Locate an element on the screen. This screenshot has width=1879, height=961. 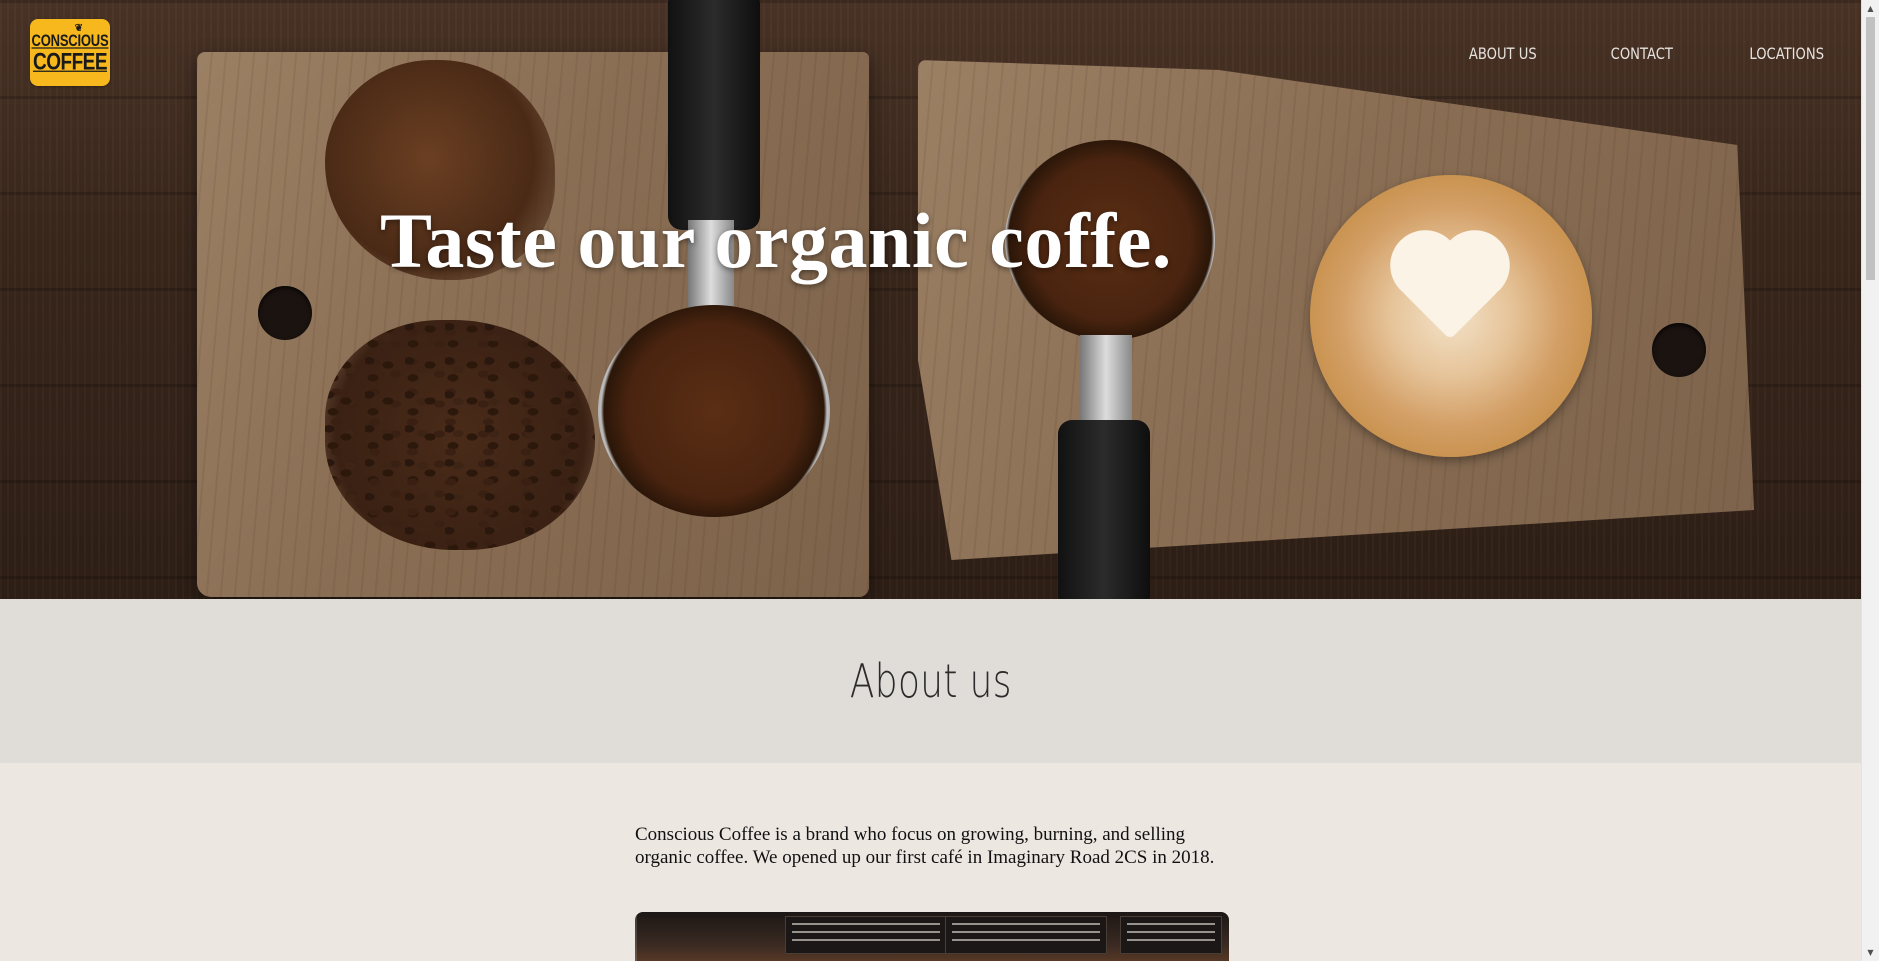
hero-image-portafilter-left is located at coordinates (714, 411).